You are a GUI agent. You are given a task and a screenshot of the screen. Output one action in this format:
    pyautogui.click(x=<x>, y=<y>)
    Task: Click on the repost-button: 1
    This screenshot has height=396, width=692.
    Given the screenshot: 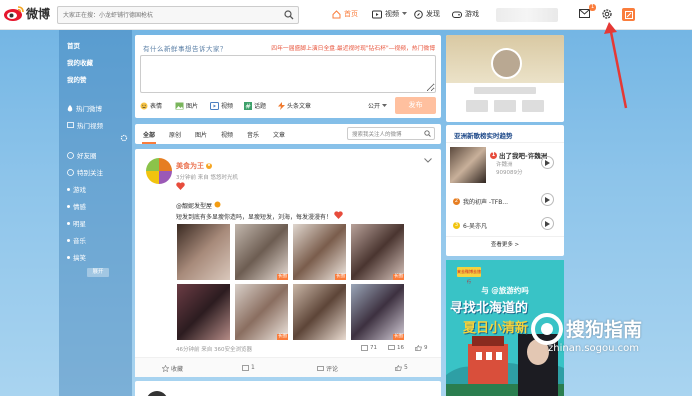 What is the action you would take?
    pyautogui.click(x=248, y=367)
    